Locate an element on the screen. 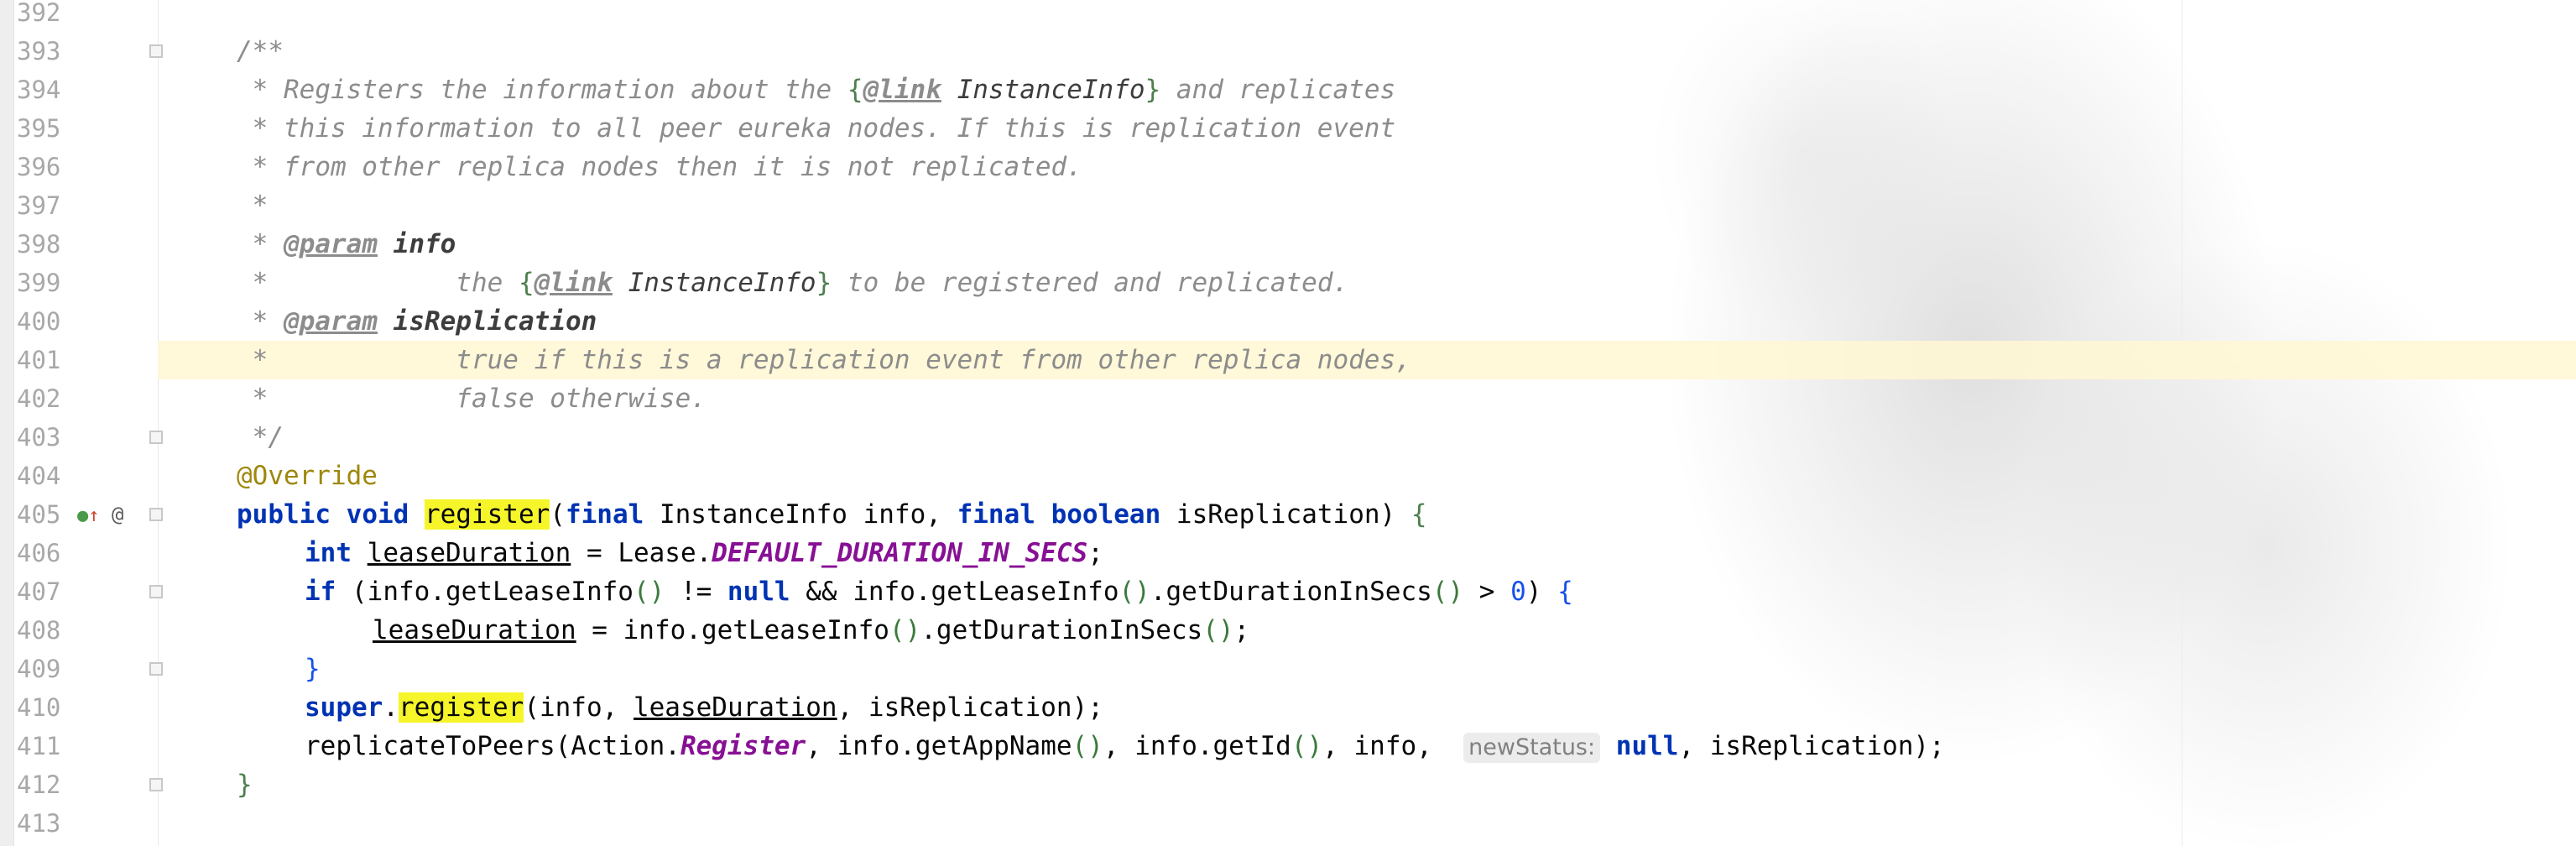  go-to-super-method-icon: ↑ is located at coordinates (93, 515).